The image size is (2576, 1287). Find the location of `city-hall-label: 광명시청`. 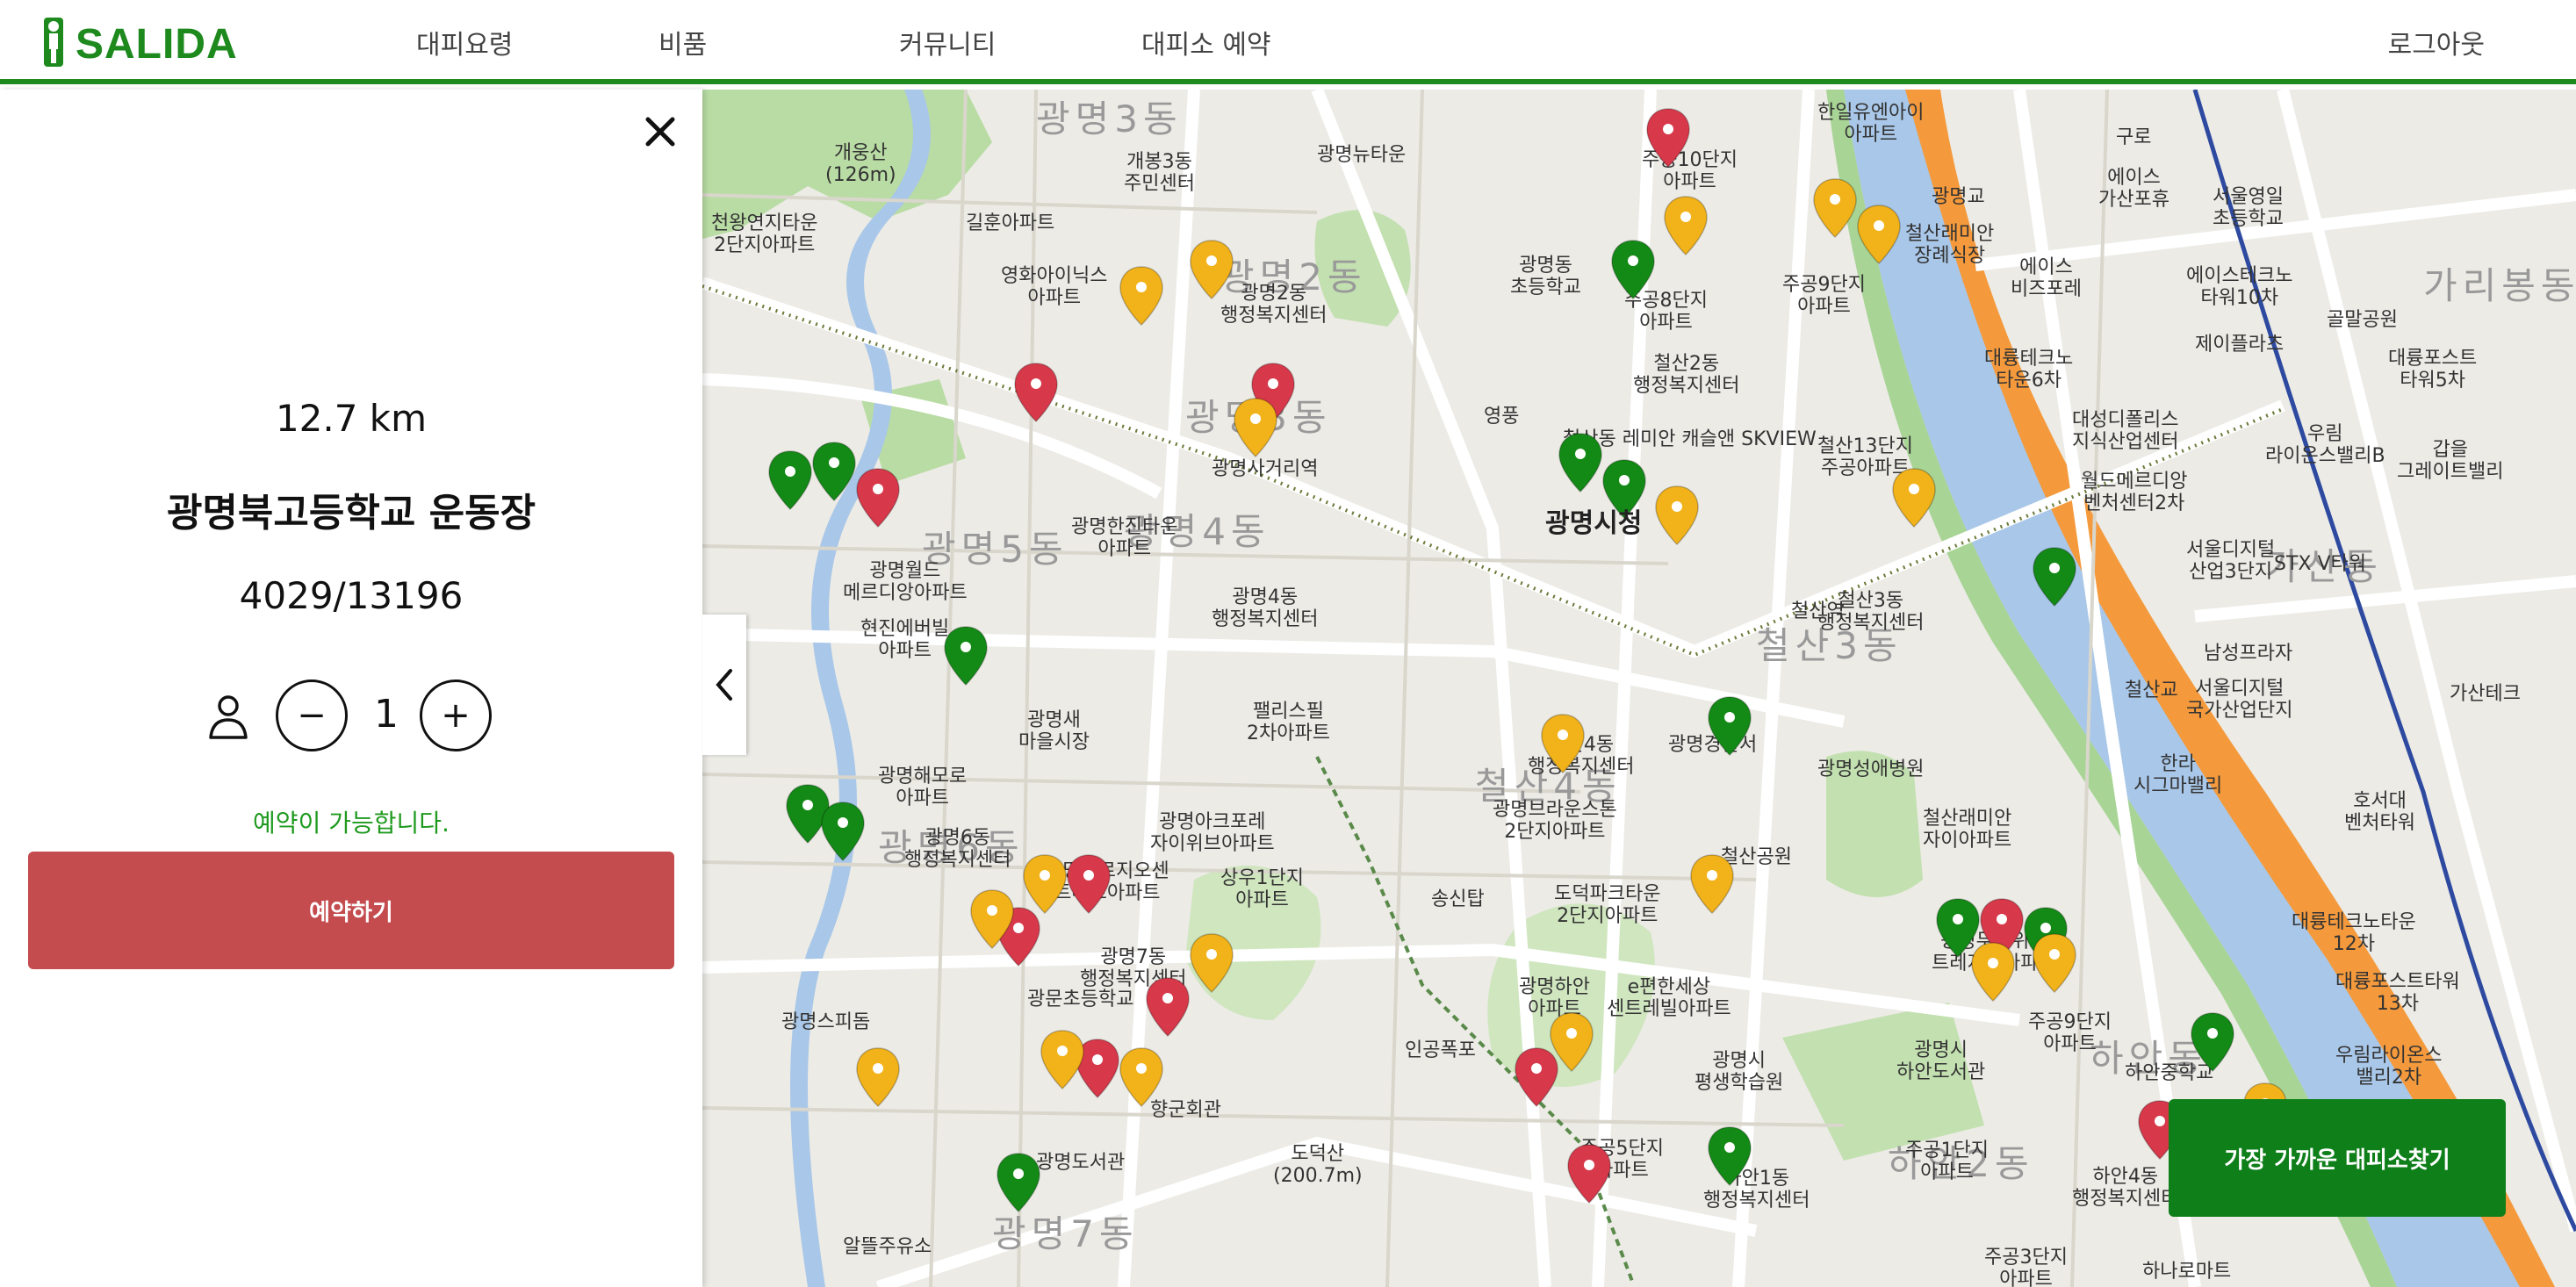

city-hall-label: 광명시청 is located at coordinates (1594, 523).